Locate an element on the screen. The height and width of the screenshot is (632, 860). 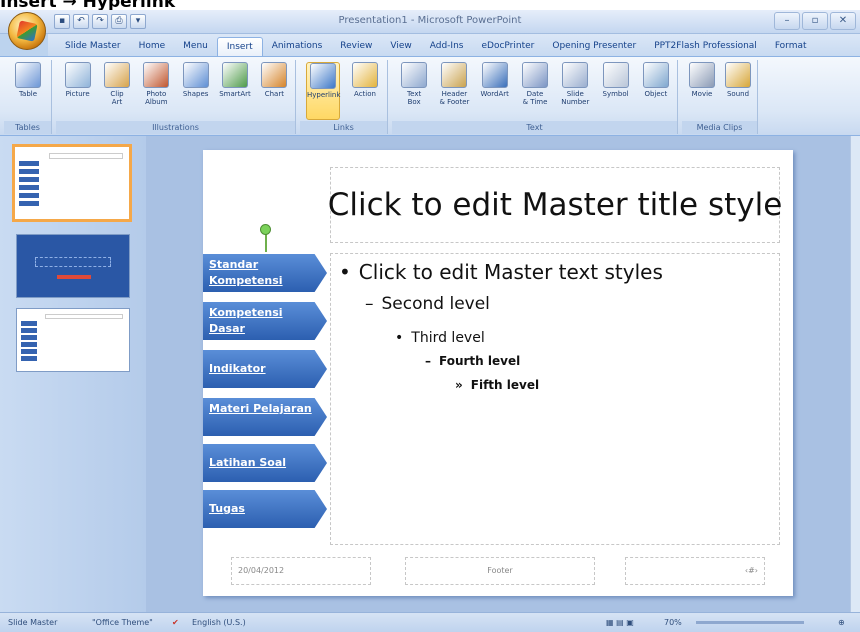
tab-view: View is located at coordinates (400, 46).